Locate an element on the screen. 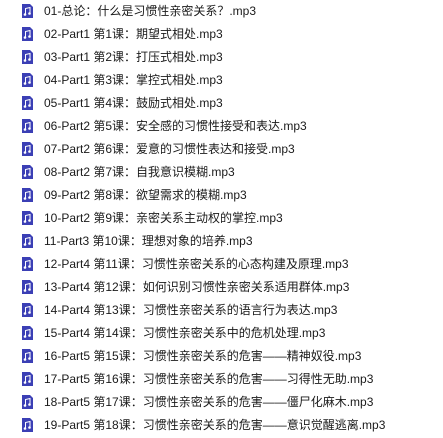 The image size is (443, 438). file-row: 18-Part5 第17课：习惯性亲密关系的危害——僵尸化麻木.mp3 is located at coordinates (221, 402).